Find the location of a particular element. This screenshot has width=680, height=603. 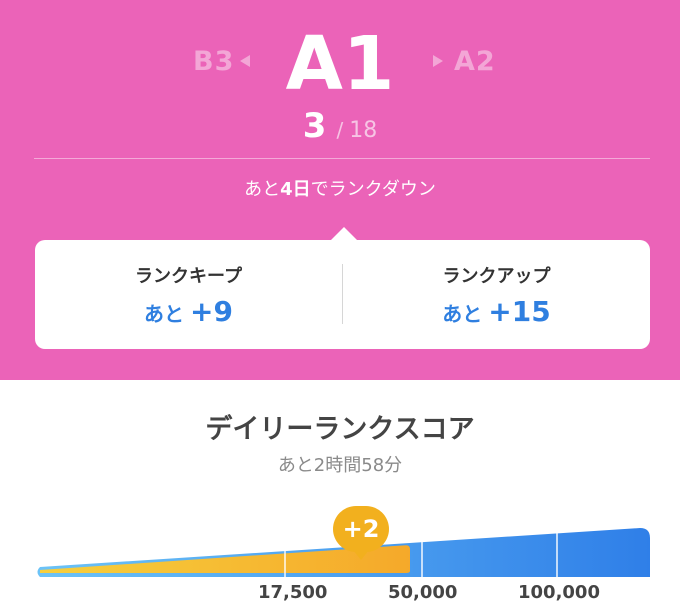

countdown-days: 4日 is located at coordinates (295, 189).